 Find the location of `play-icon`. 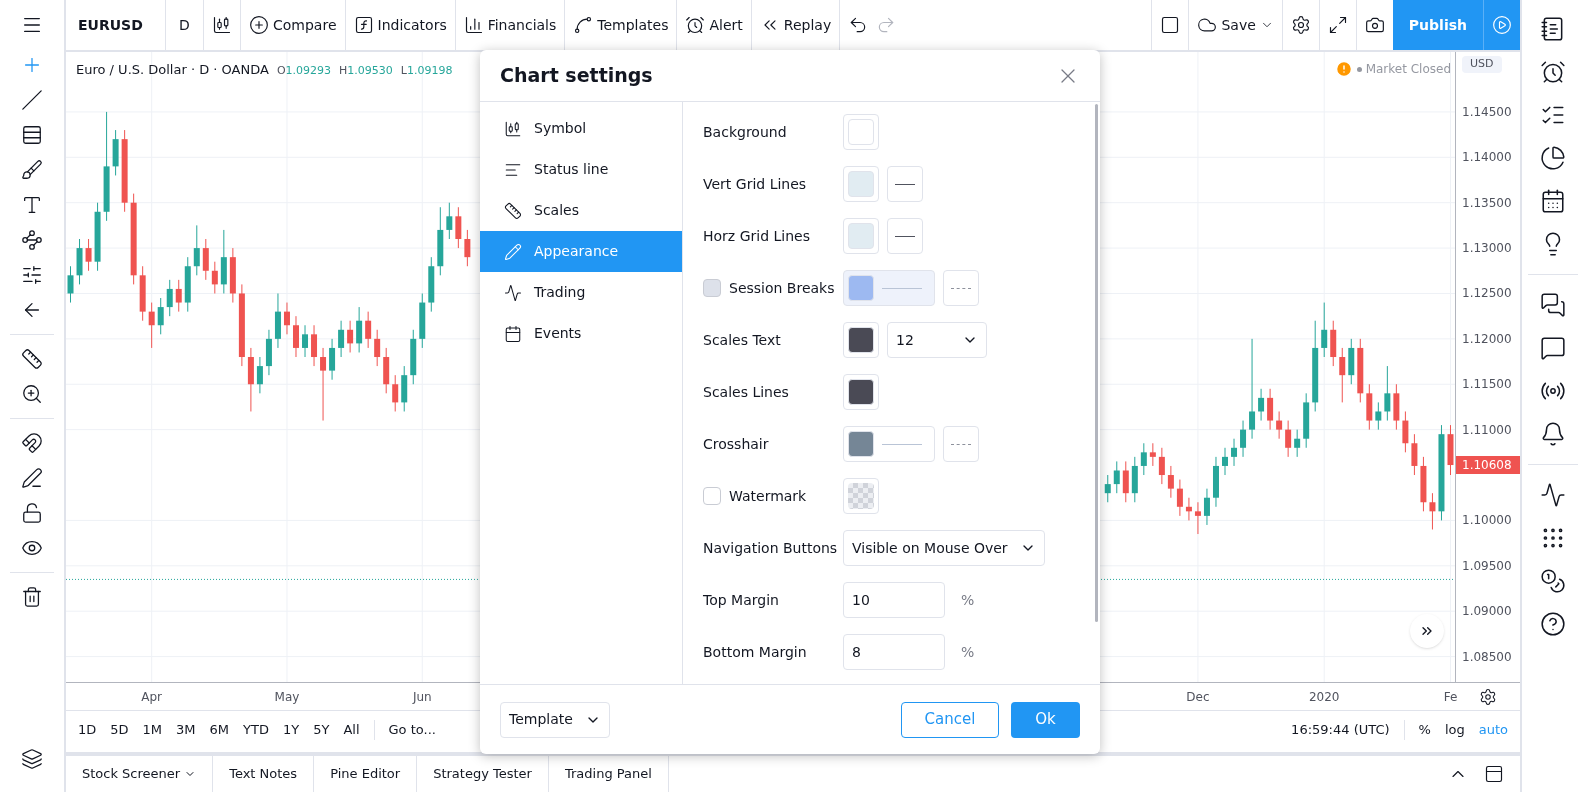

play-icon is located at coordinates (1502, 25).